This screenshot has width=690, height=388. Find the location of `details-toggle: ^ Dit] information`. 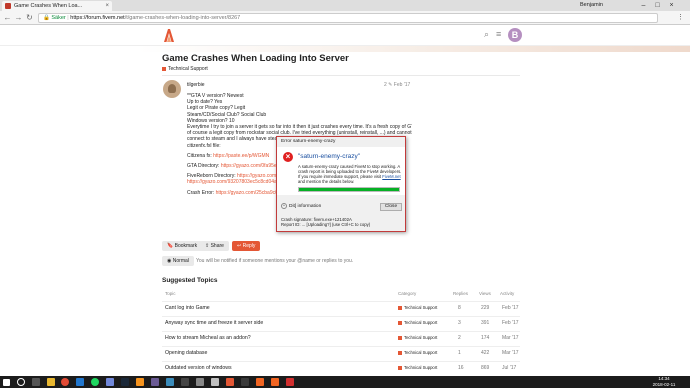

details-toggle: ^ Dit] information is located at coordinates (301, 206).